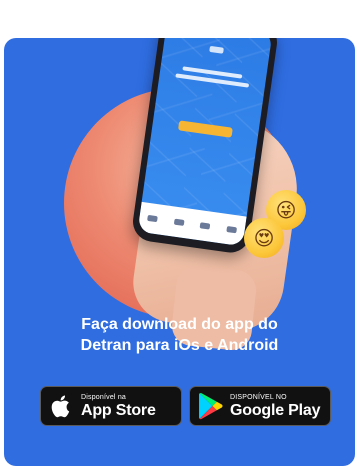 This screenshot has height=470, width=359. What do you see at coordinates (258, 397) in the screenshot?
I see `google-play-small-label: DISPONÍVEL NO` at bounding box center [258, 397].